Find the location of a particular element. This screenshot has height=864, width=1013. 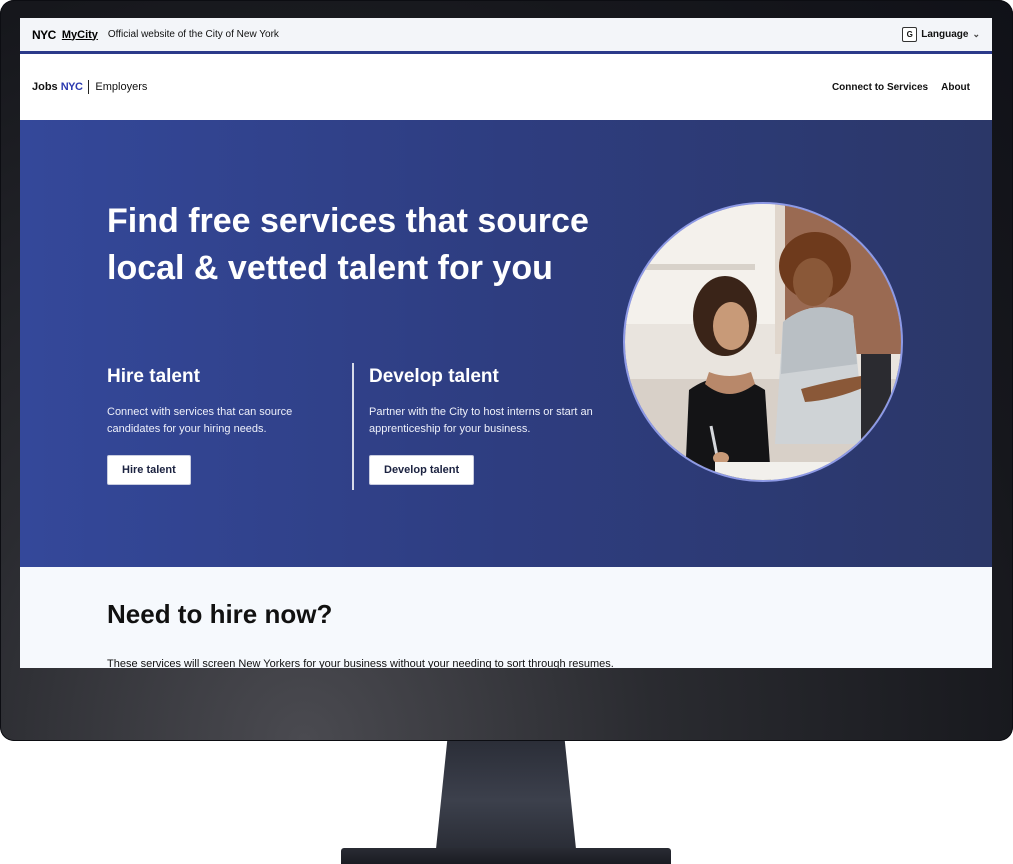

brand-divider is located at coordinates (89, 87).